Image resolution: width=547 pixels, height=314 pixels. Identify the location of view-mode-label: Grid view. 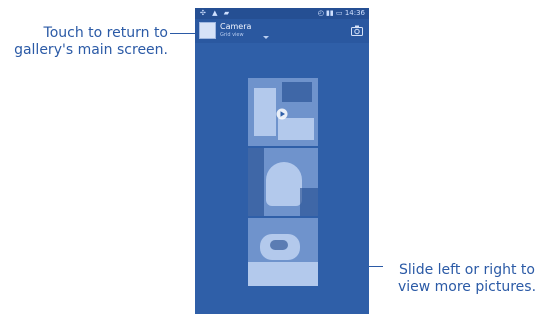
(232, 35).